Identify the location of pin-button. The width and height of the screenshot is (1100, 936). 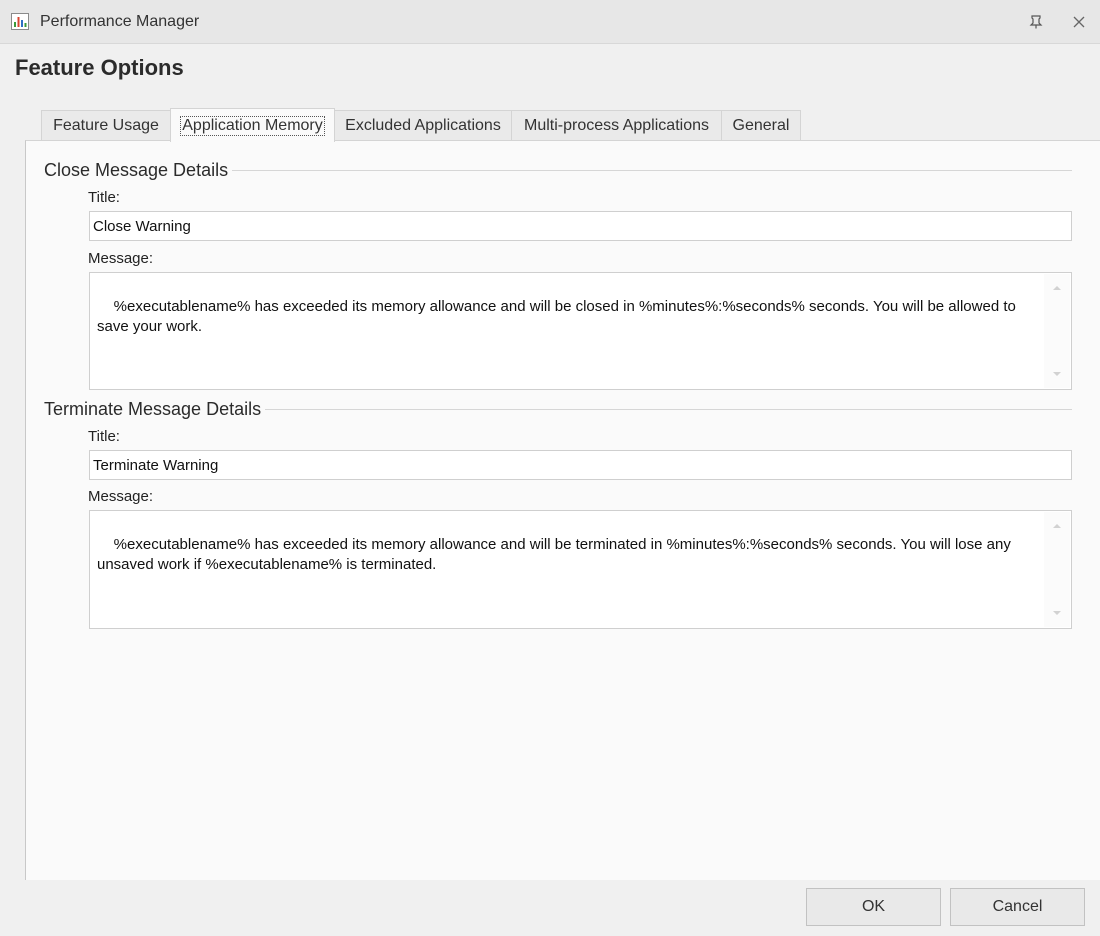
(1036, 22).